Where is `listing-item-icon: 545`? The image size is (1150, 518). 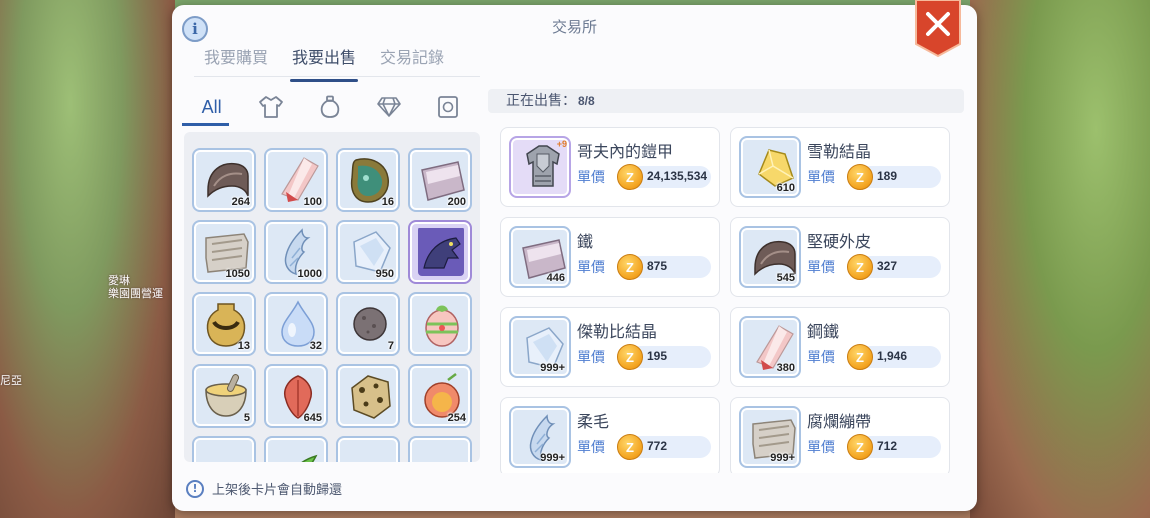 listing-item-icon: 545 is located at coordinates (770, 257).